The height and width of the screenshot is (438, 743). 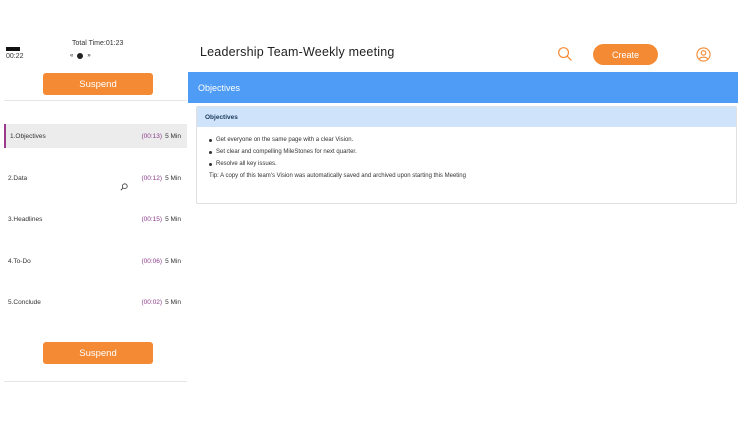 What do you see at coordinates (95, 261) in the screenshot?
I see `agenda-item-todo: 4.To-Do (00:06) 5 Min` at bounding box center [95, 261].